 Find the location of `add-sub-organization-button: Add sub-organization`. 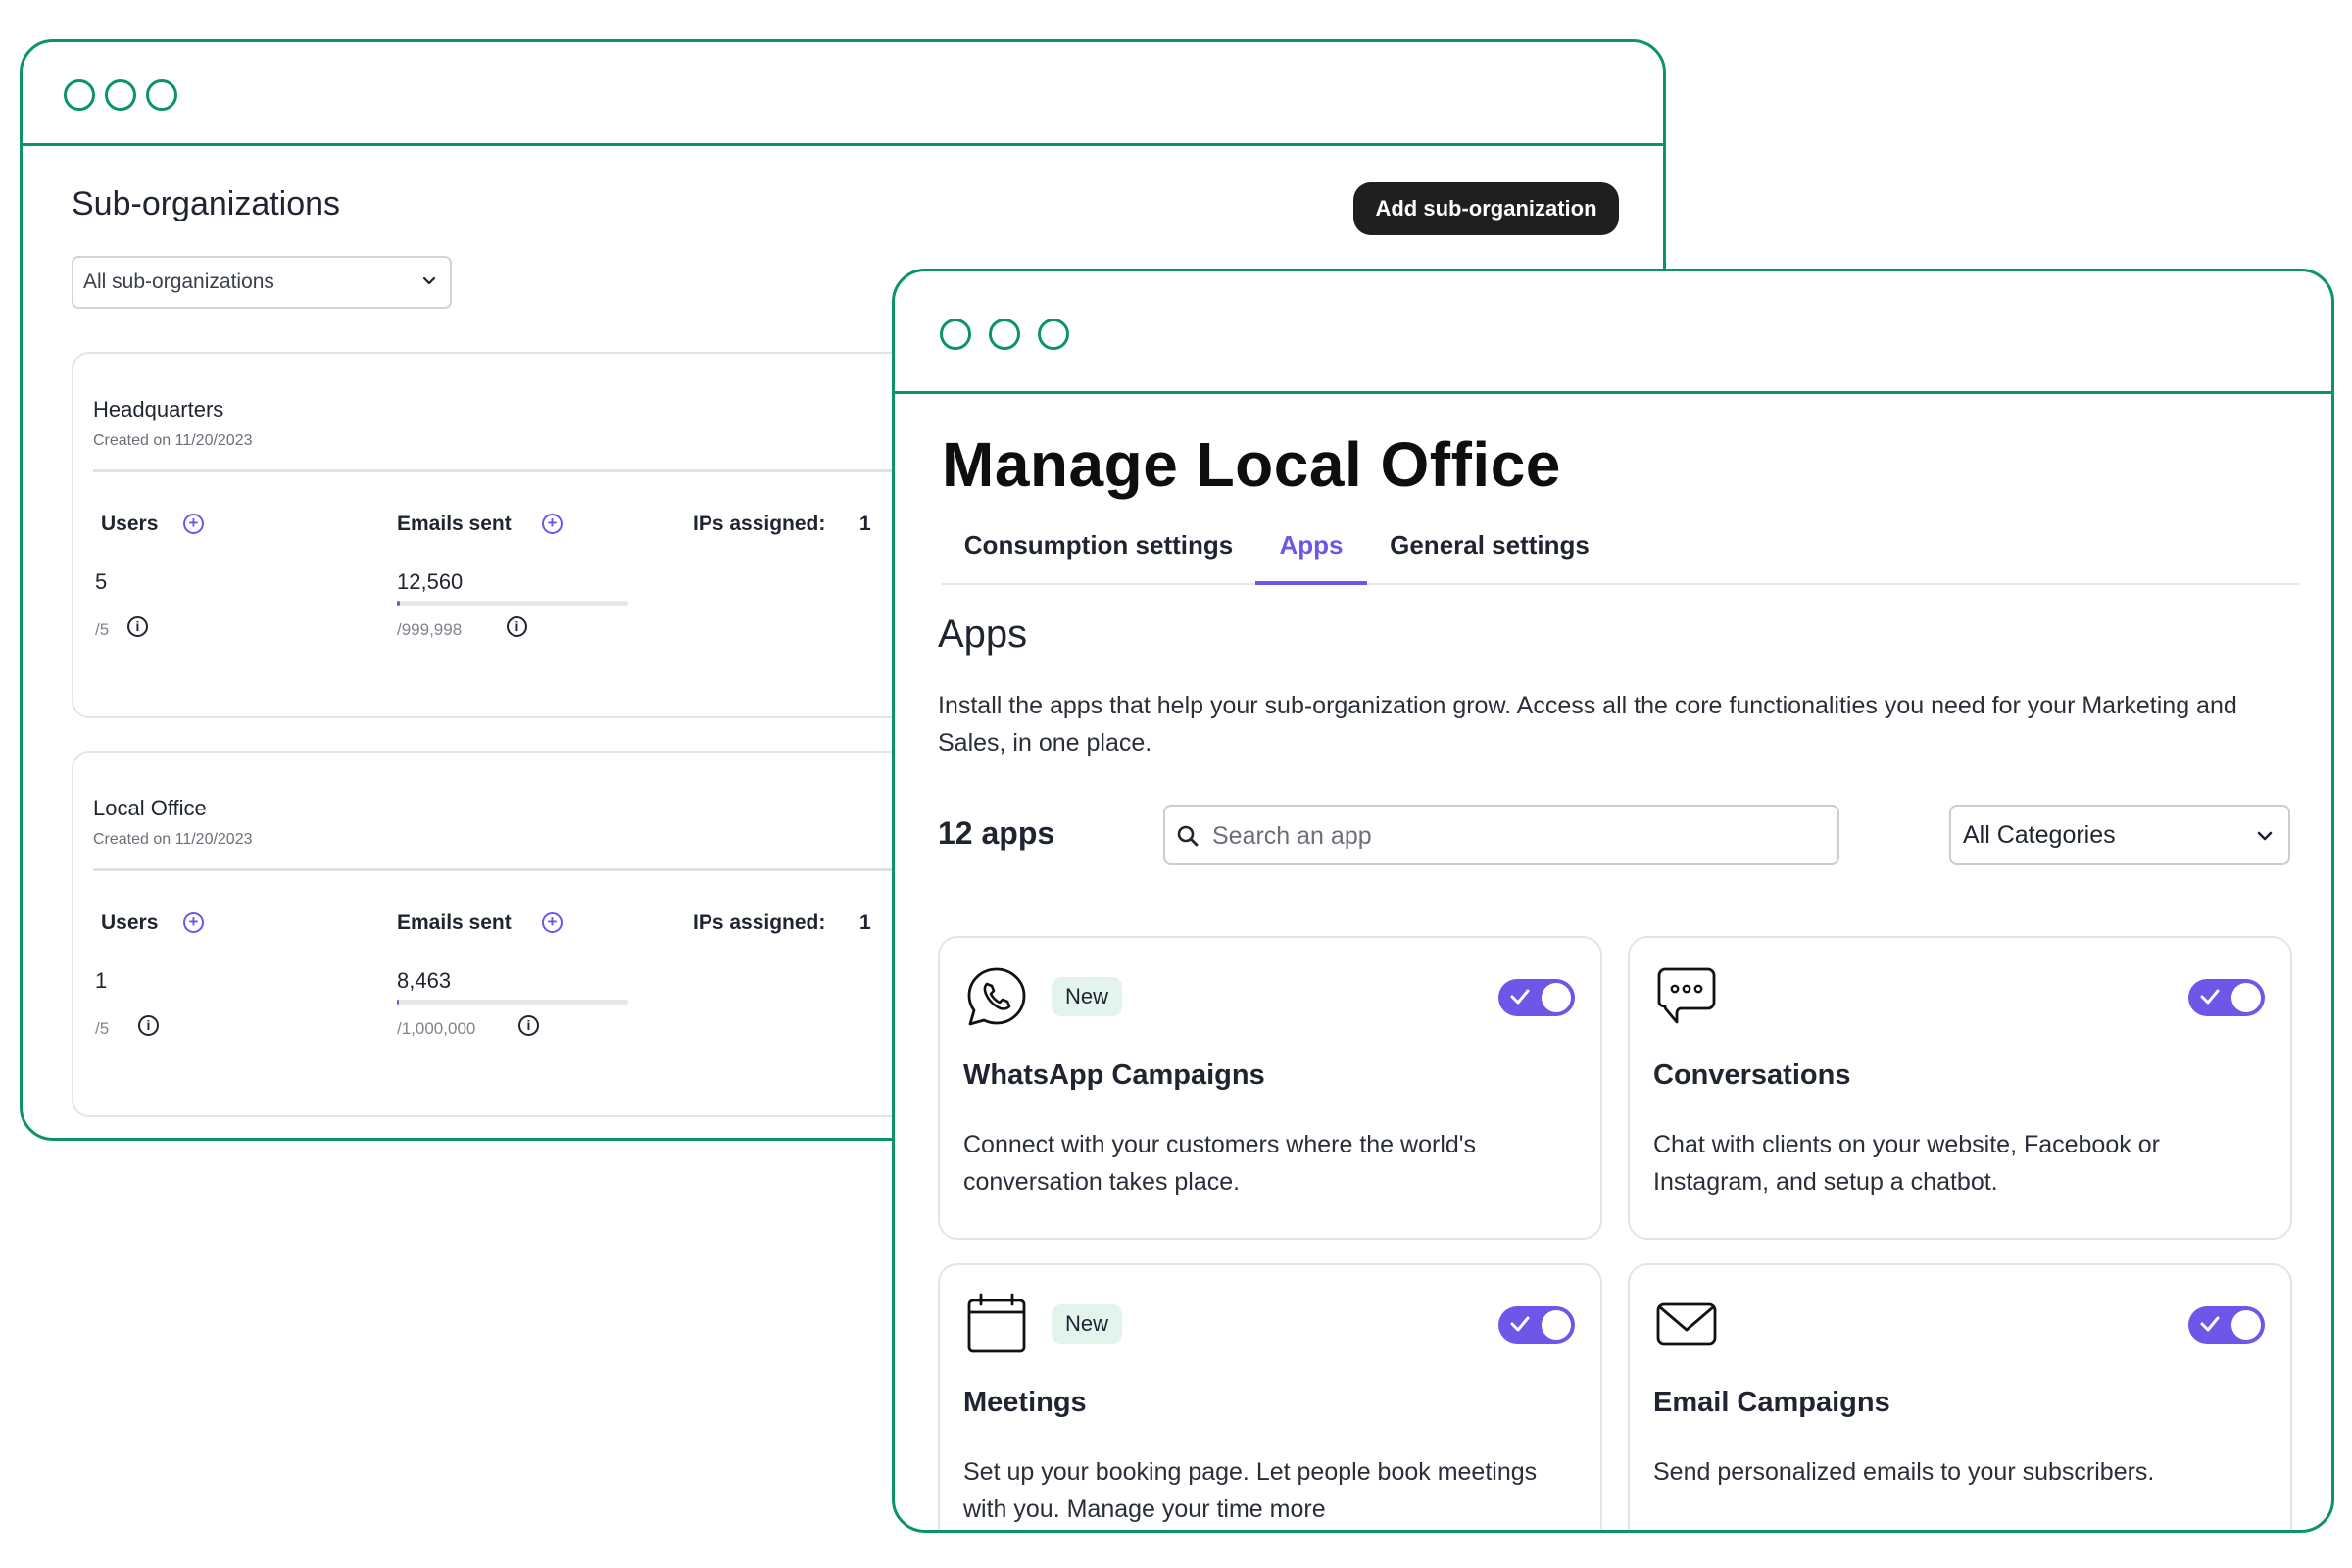

add-sub-organization-button: Add sub-organization is located at coordinates (1486, 208).